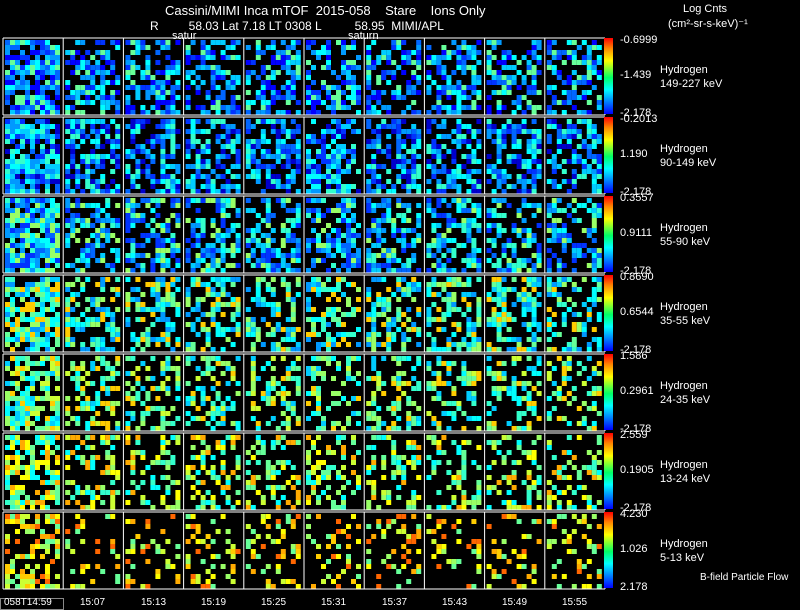 This screenshot has width=800, height=610. I want to click on time-tick-label: 15:31, so click(333, 602).